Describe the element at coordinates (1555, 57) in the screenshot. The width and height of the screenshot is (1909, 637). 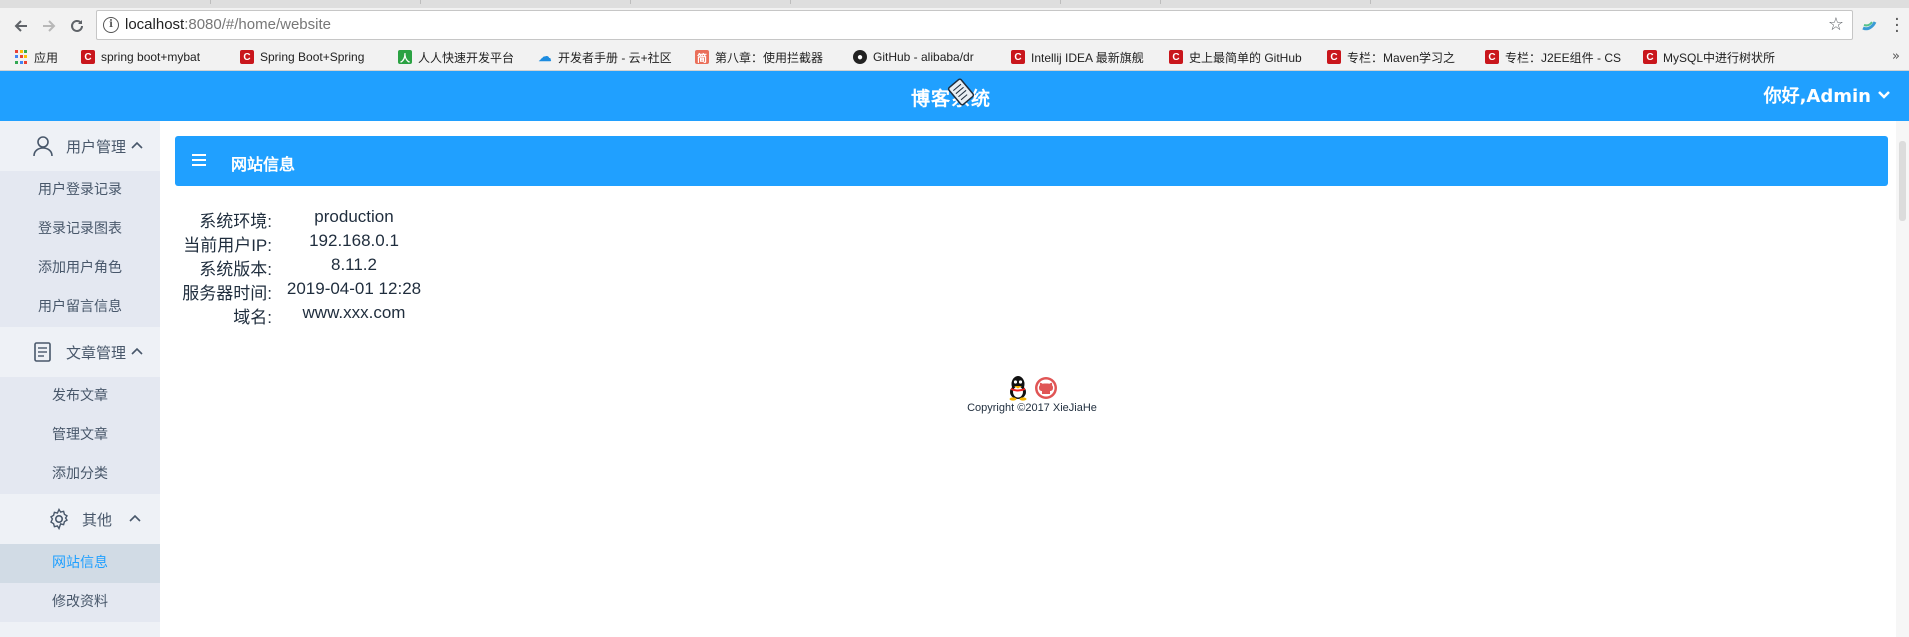
I see `bookmark-item: C 专栏：J2EE组件 - CS` at that location.